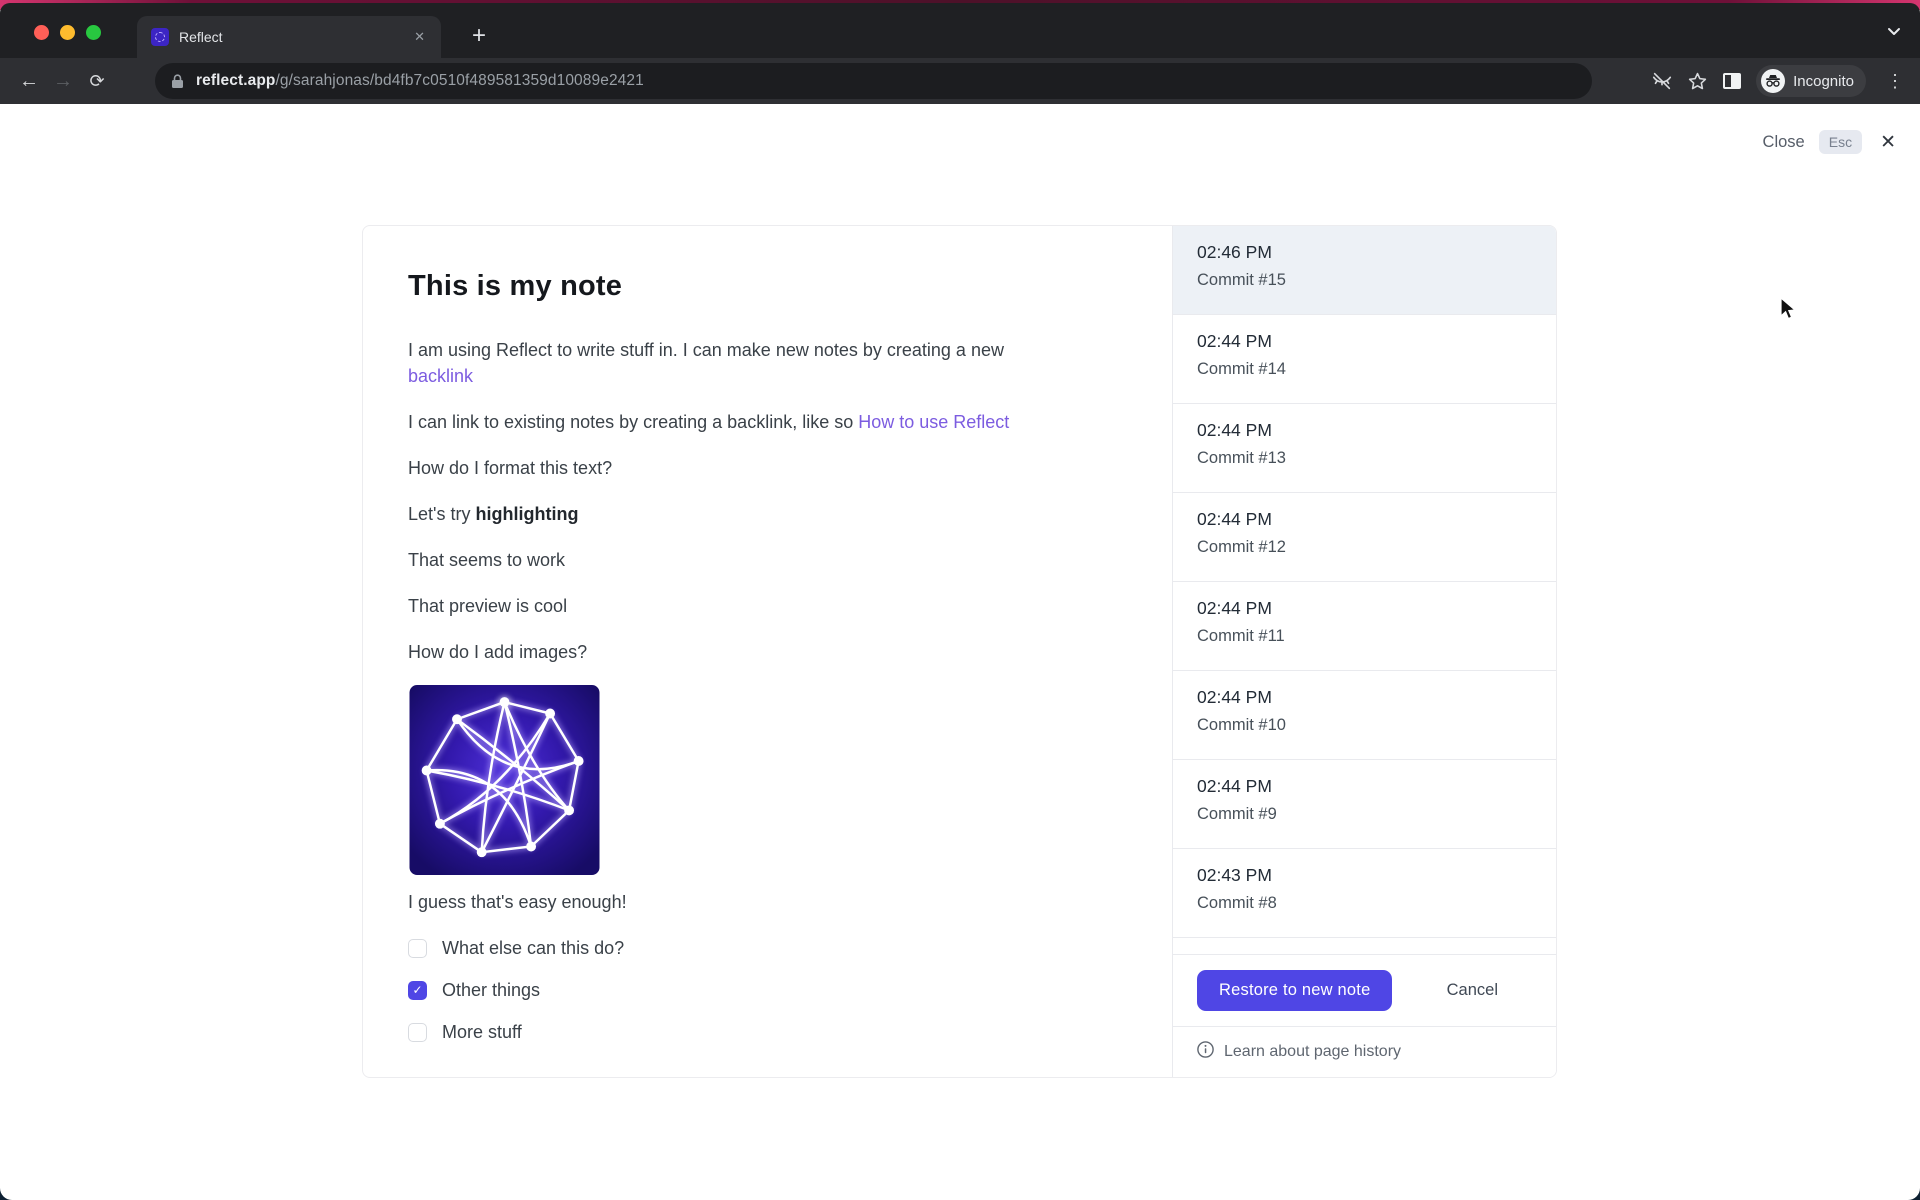 This screenshot has width=1920, height=1200. Describe the element at coordinates (479, 36) in the screenshot. I see `new-tab-button: +` at that location.